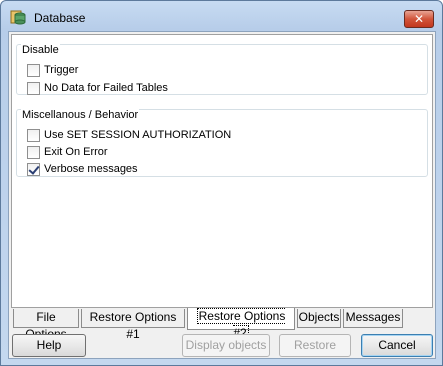 The image size is (443, 366). I want to click on trigger-checkbox, so click(33, 70).